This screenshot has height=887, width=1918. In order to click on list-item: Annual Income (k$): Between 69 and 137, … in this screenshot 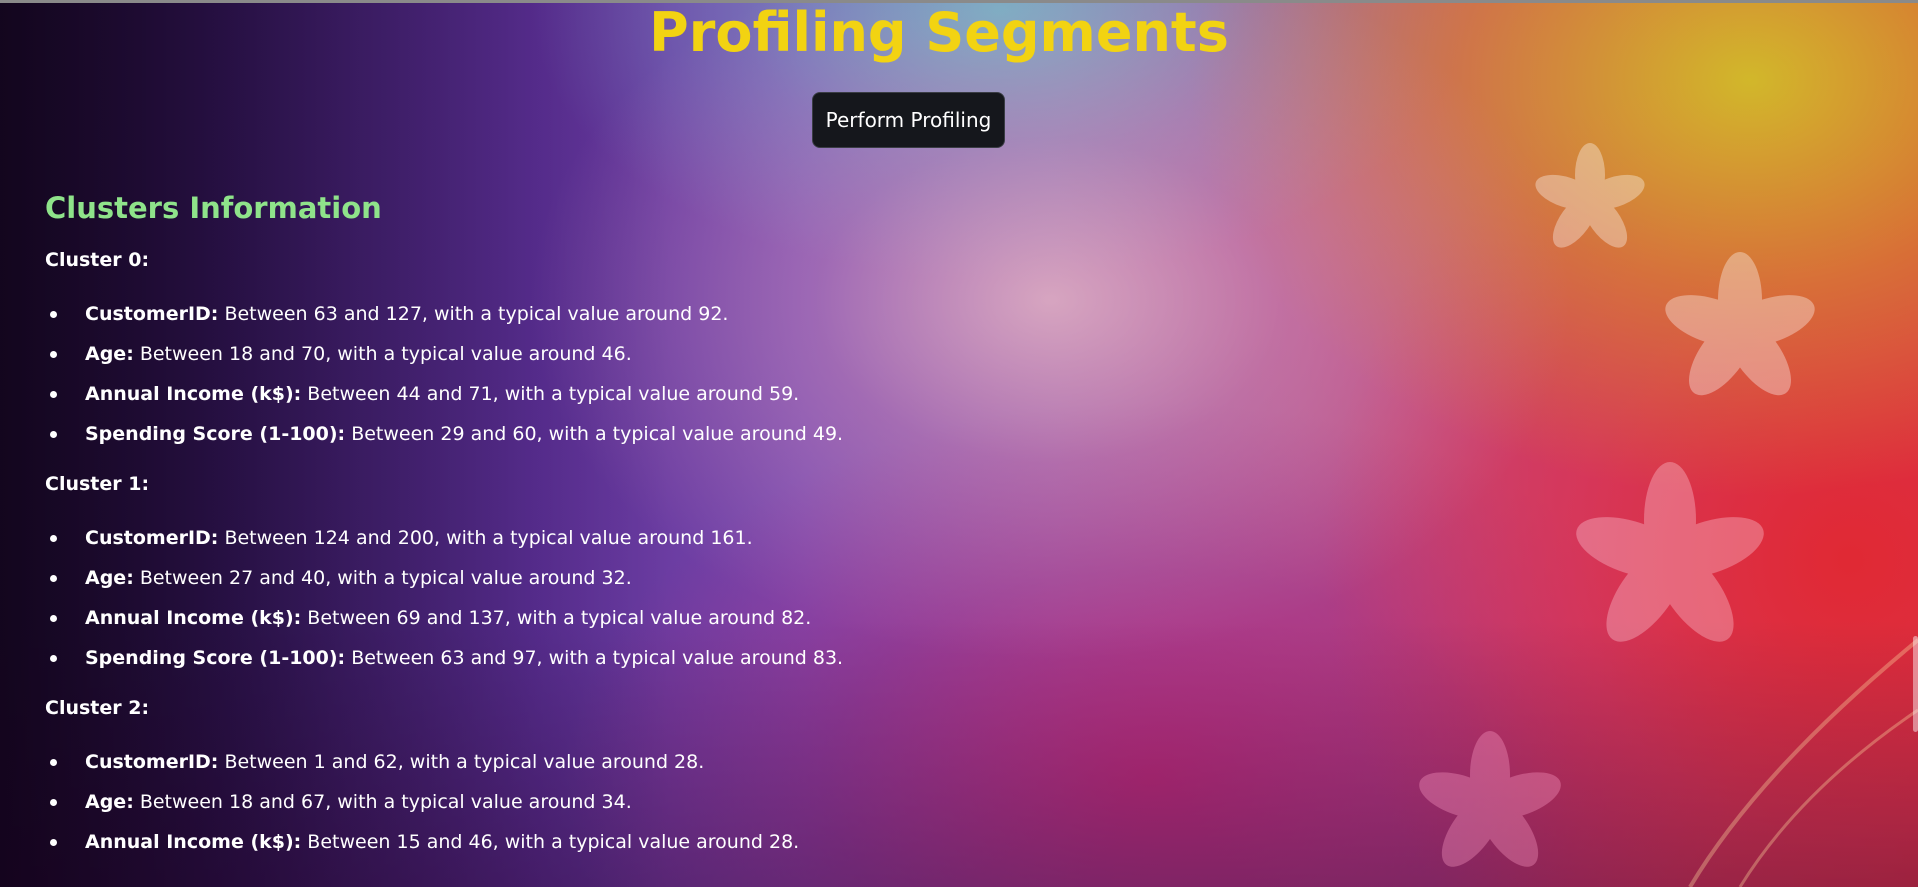, I will do `click(645, 618)`.